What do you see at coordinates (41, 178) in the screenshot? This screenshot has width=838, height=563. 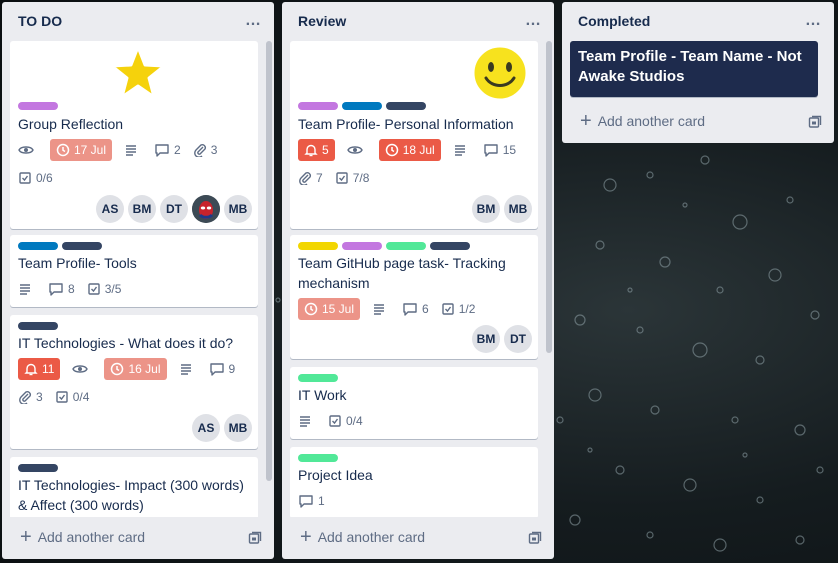 I see `card-badges-row2: 0/6` at bounding box center [41, 178].